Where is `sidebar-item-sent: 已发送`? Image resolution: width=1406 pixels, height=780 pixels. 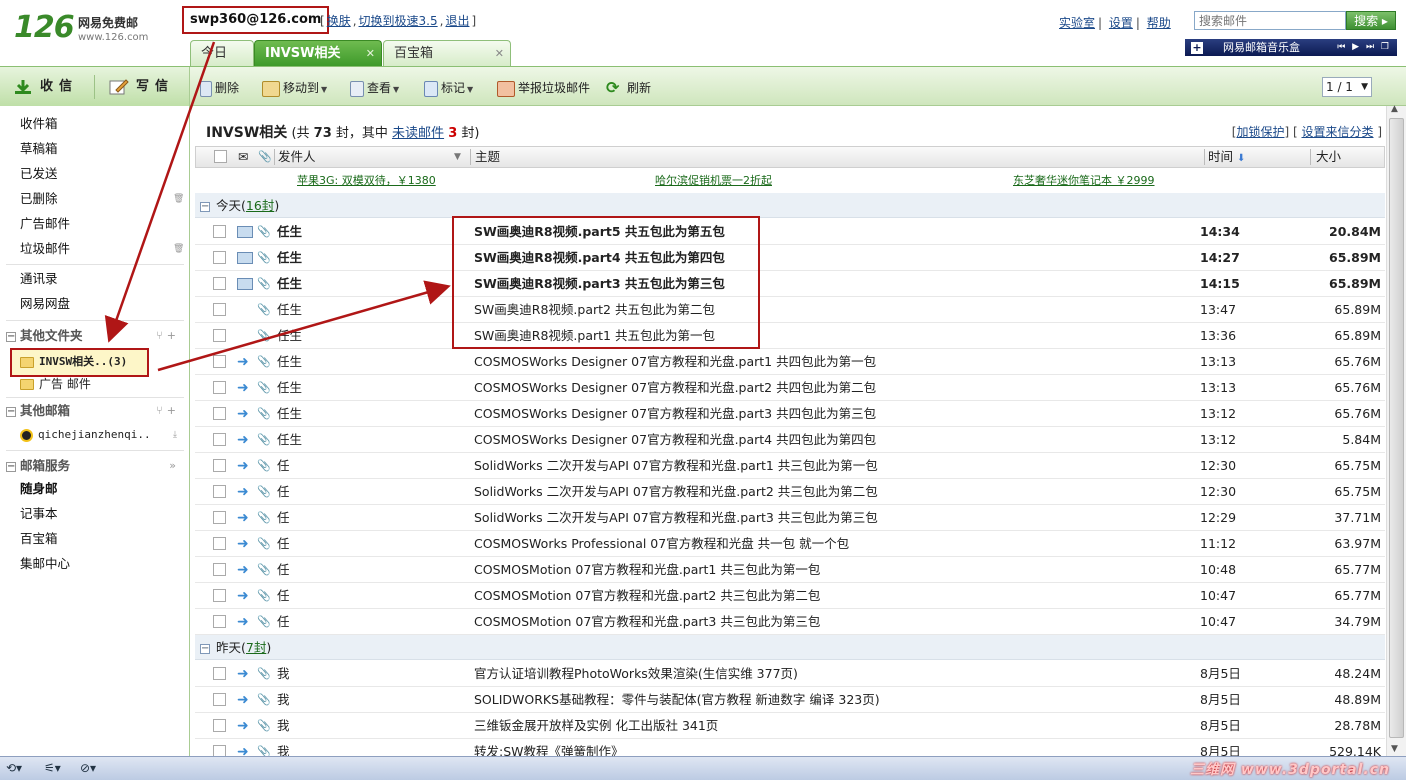 sidebar-item-sent: 已发送 is located at coordinates (39, 174).